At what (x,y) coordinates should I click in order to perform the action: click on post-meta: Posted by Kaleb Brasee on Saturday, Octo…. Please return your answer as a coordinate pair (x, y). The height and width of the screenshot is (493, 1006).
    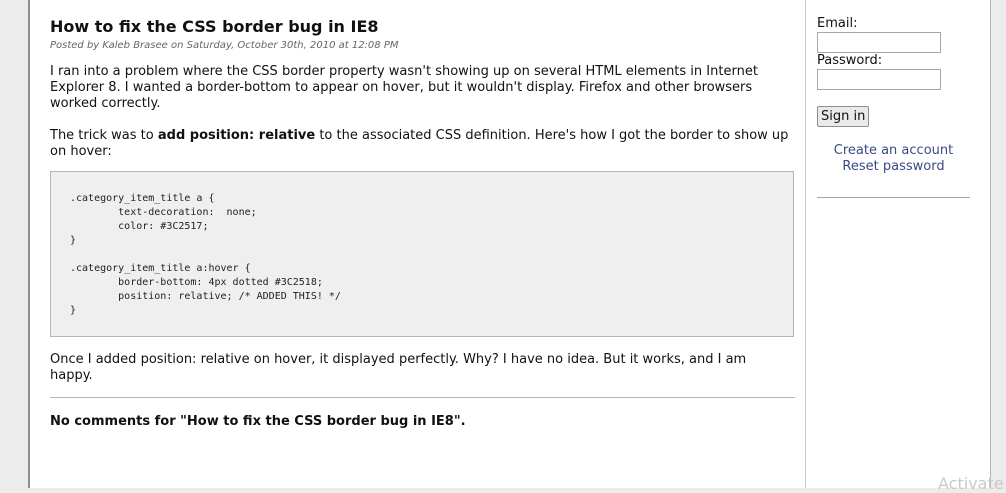
    Looking at the image, I should click on (224, 45).